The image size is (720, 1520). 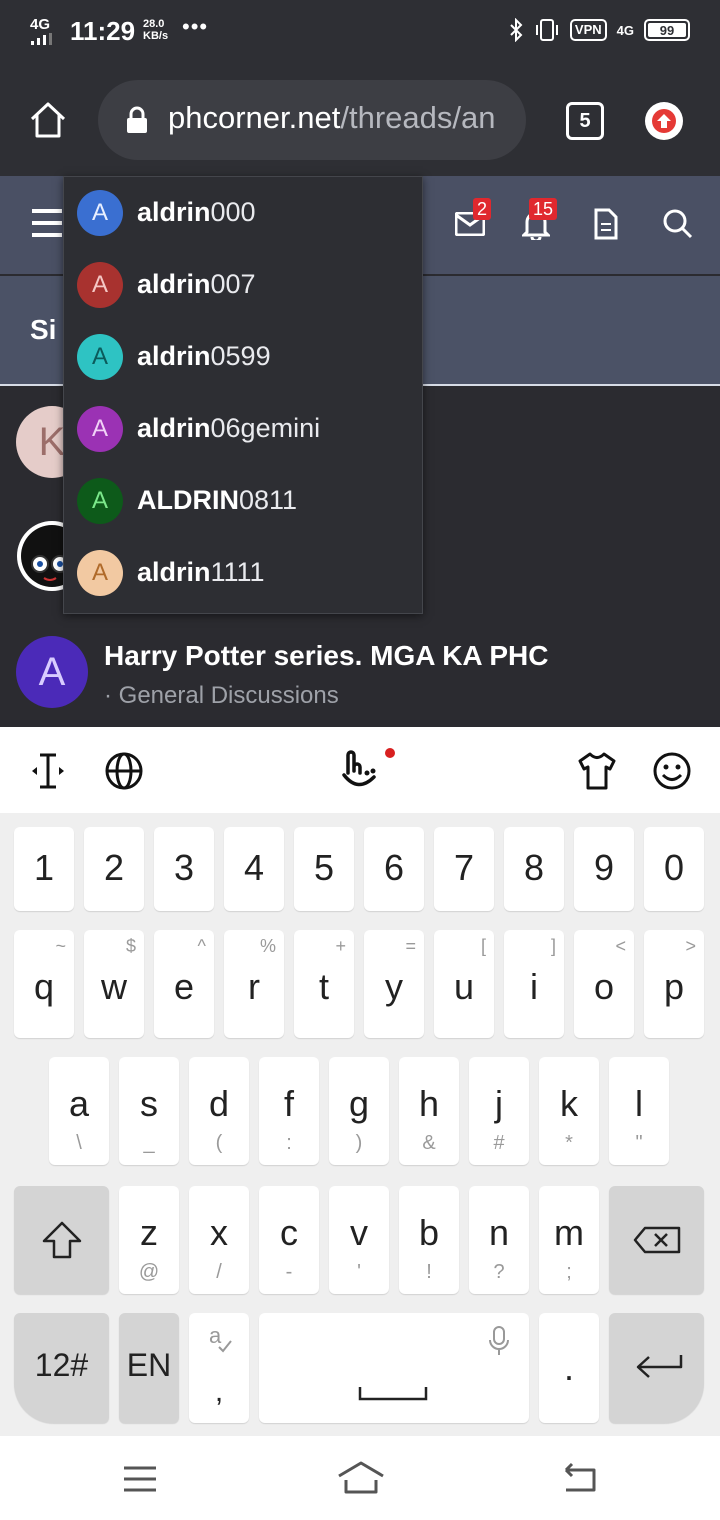 I want to click on suggestion-item: A aldrin007, so click(x=243, y=285).